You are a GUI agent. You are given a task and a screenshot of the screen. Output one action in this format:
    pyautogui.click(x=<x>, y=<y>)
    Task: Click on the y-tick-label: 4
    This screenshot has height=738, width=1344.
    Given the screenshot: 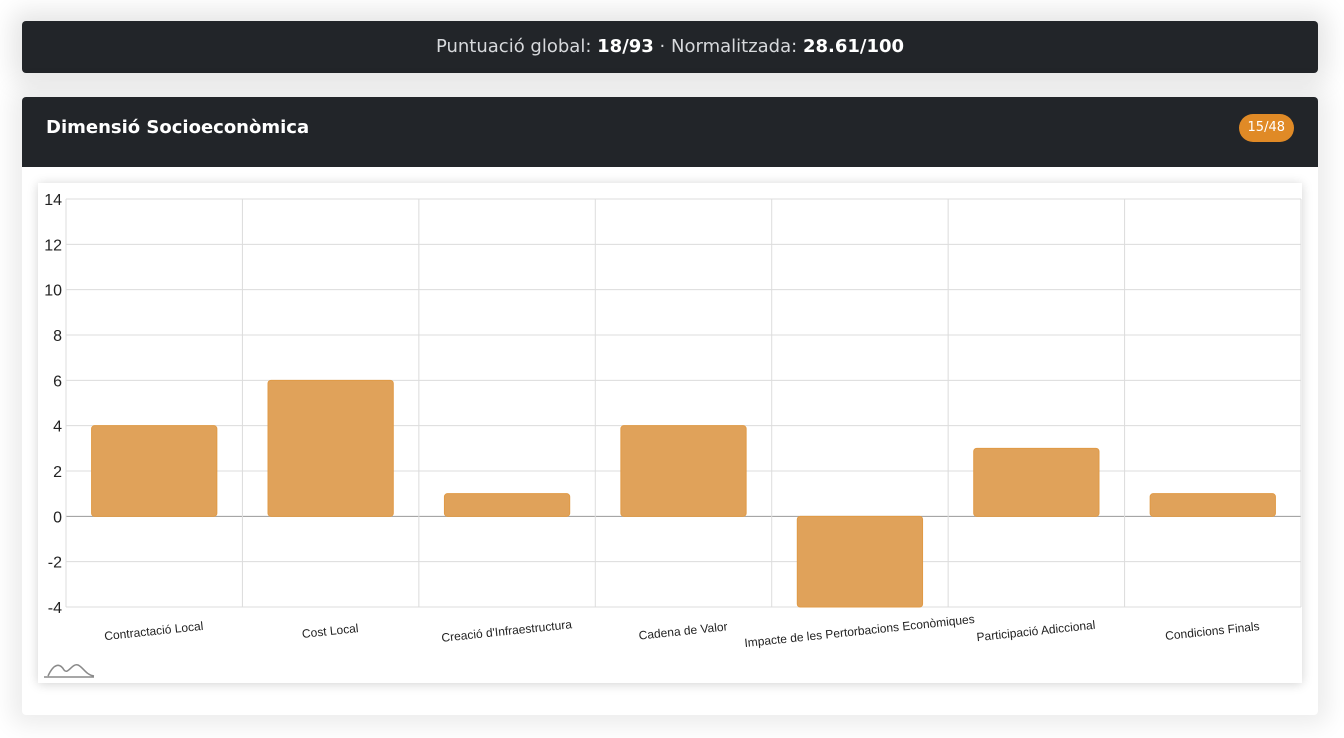 What is the action you would take?
    pyautogui.click(x=57, y=427)
    